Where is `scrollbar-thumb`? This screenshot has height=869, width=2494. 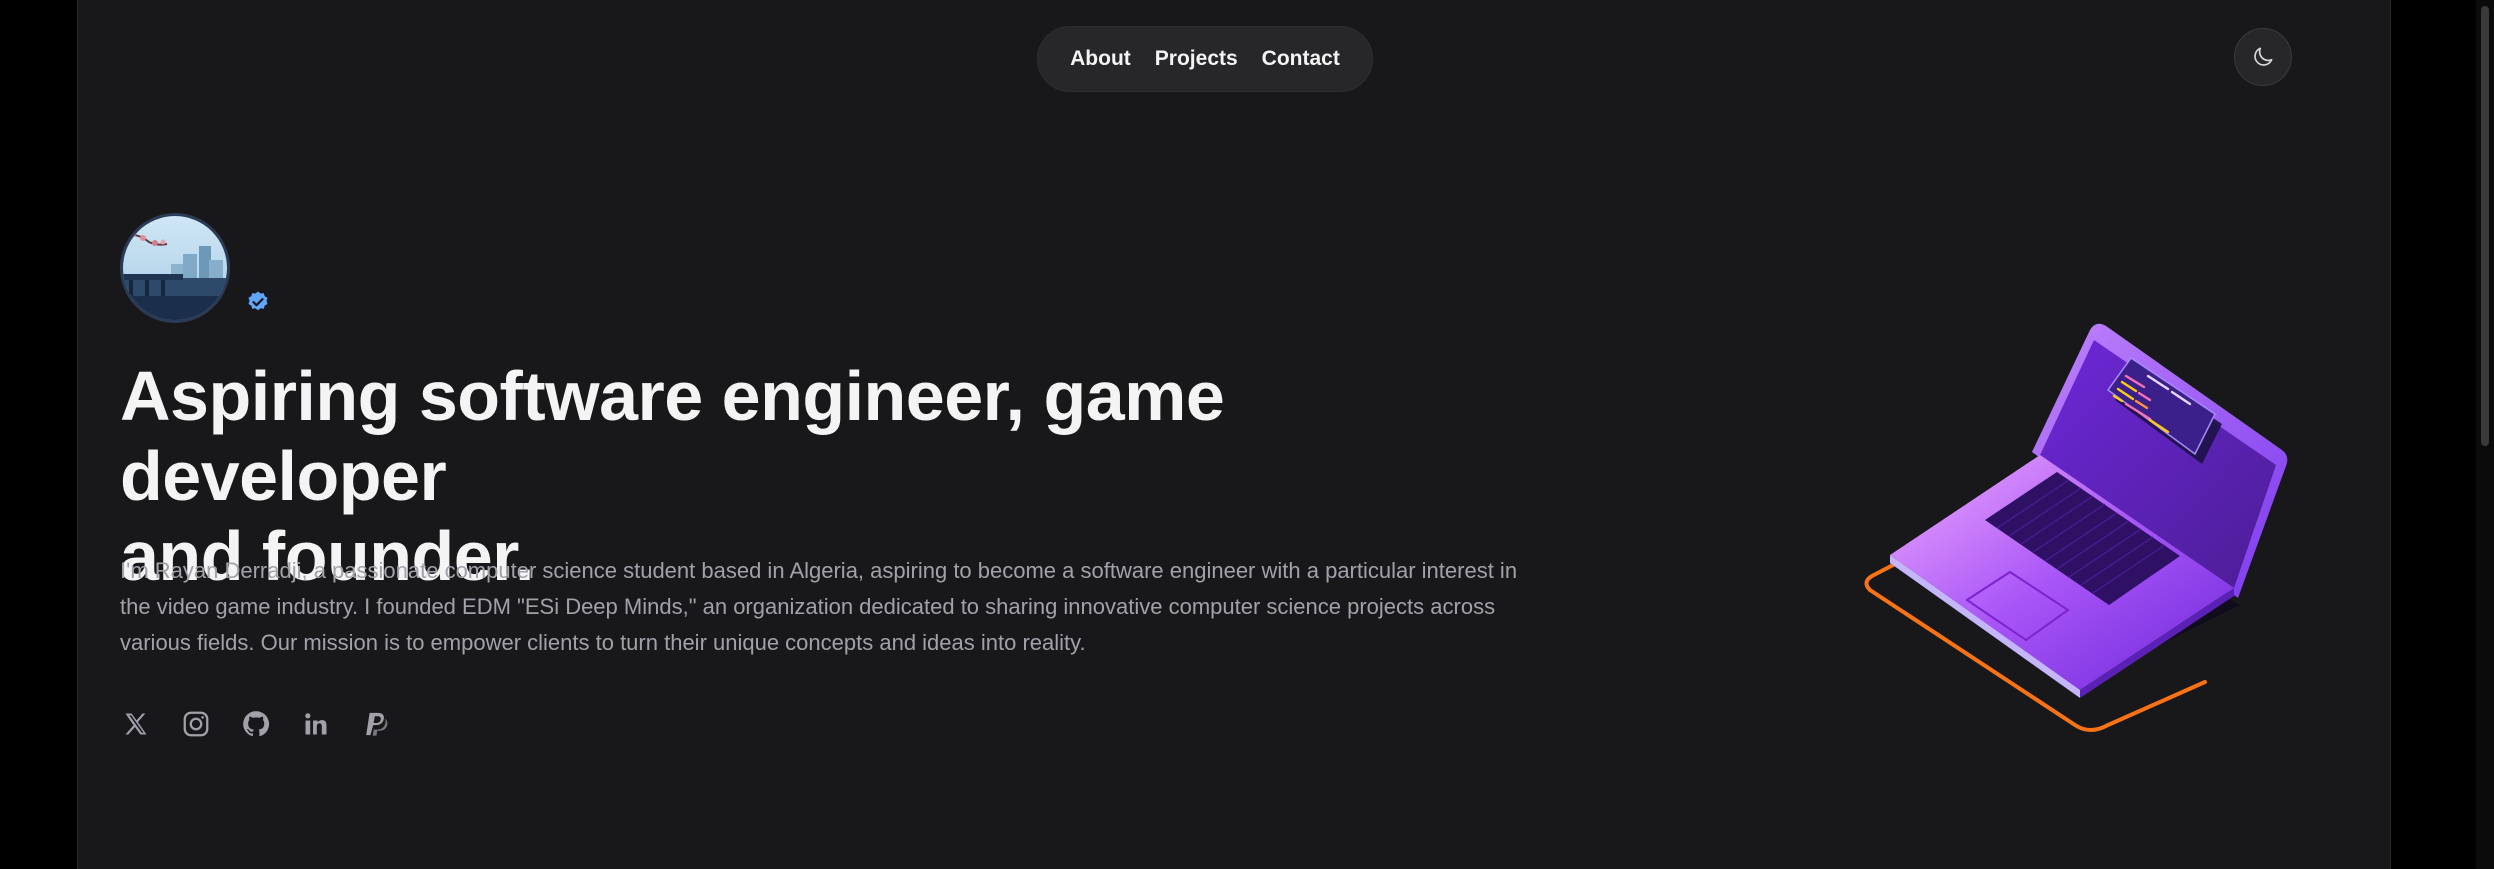 scrollbar-thumb is located at coordinates (2485, 226).